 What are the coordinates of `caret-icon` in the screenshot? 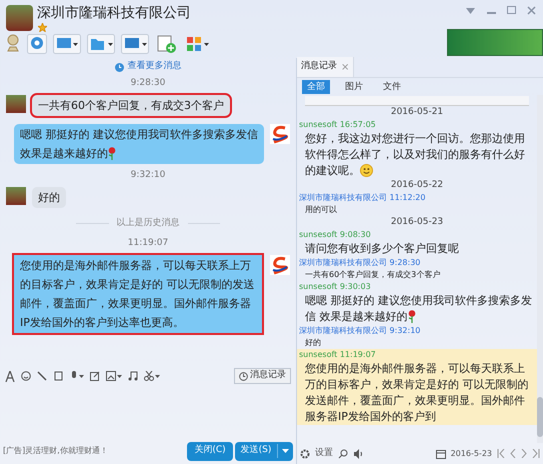 It's located at (285, 451).